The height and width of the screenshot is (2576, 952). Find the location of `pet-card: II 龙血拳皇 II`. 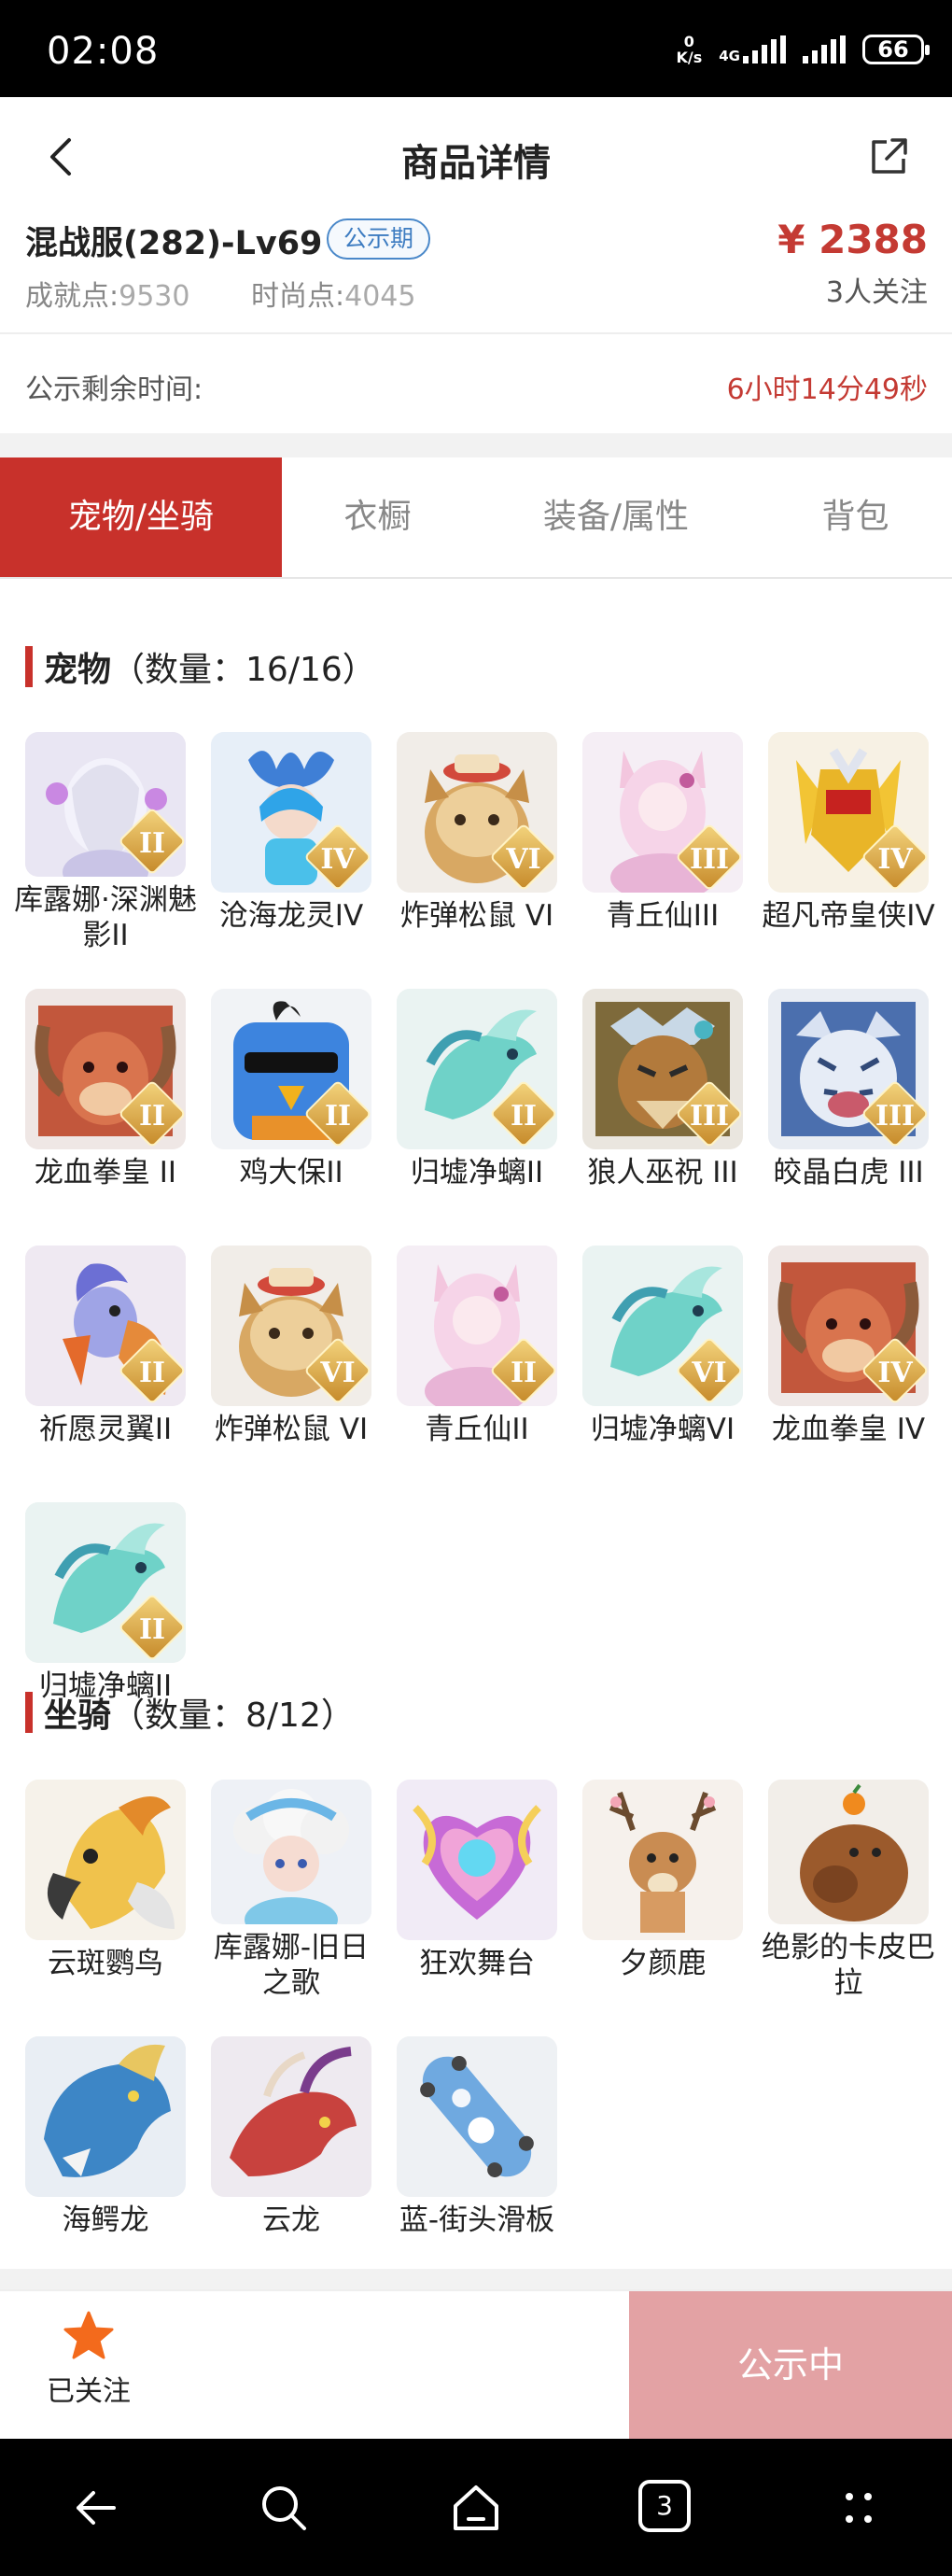

pet-card: II 龙血拳皇 II is located at coordinates (105, 1099).